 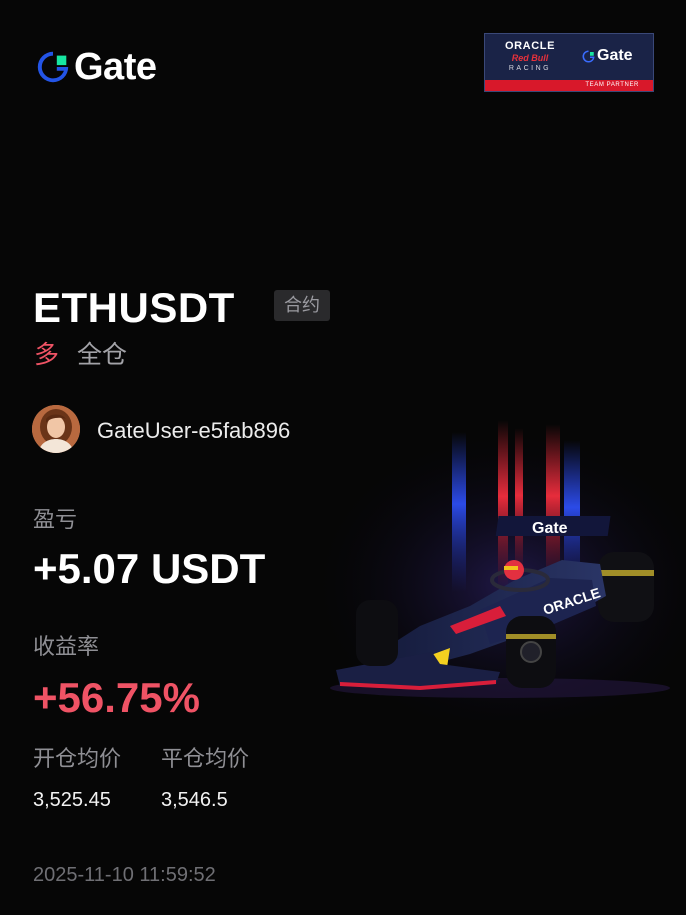 What do you see at coordinates (55, 519) in the screenshot?
I see `pnl-label: 盈亏` at bounding box center [55, 519].